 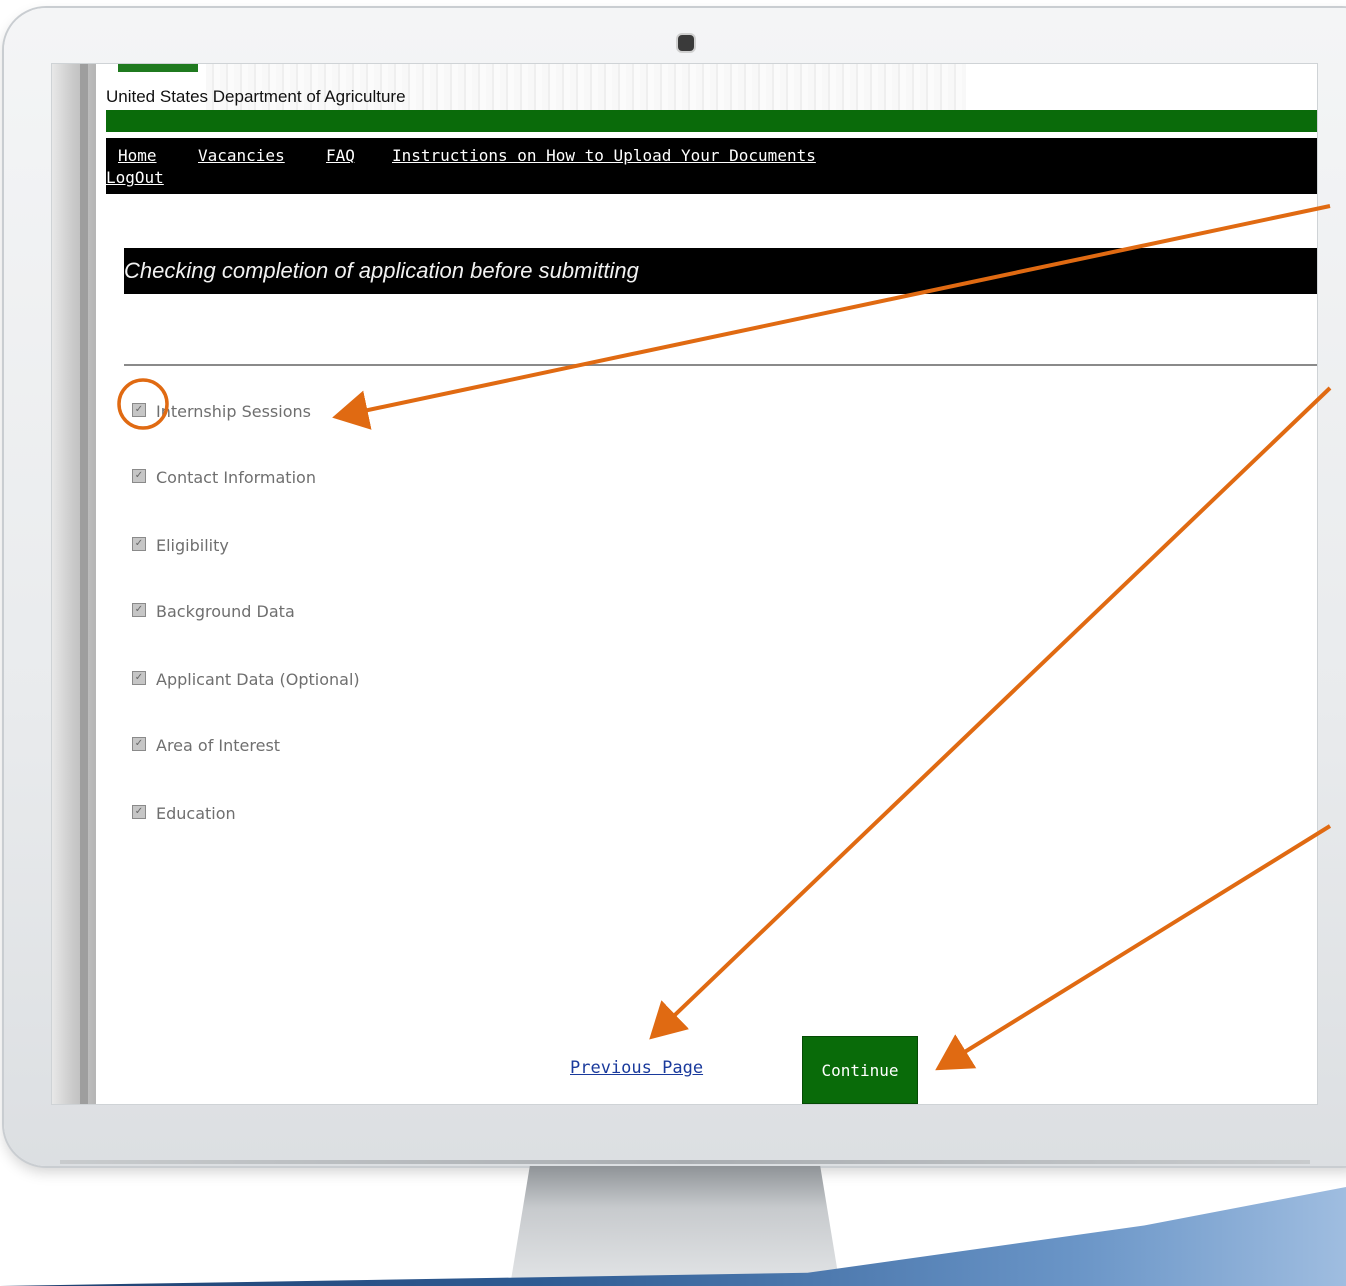 What do you see at coordinates (256, 96) in the screenshot?
I see `agency-name: United States Department of Agriculture` at bounding box center [256, 96].